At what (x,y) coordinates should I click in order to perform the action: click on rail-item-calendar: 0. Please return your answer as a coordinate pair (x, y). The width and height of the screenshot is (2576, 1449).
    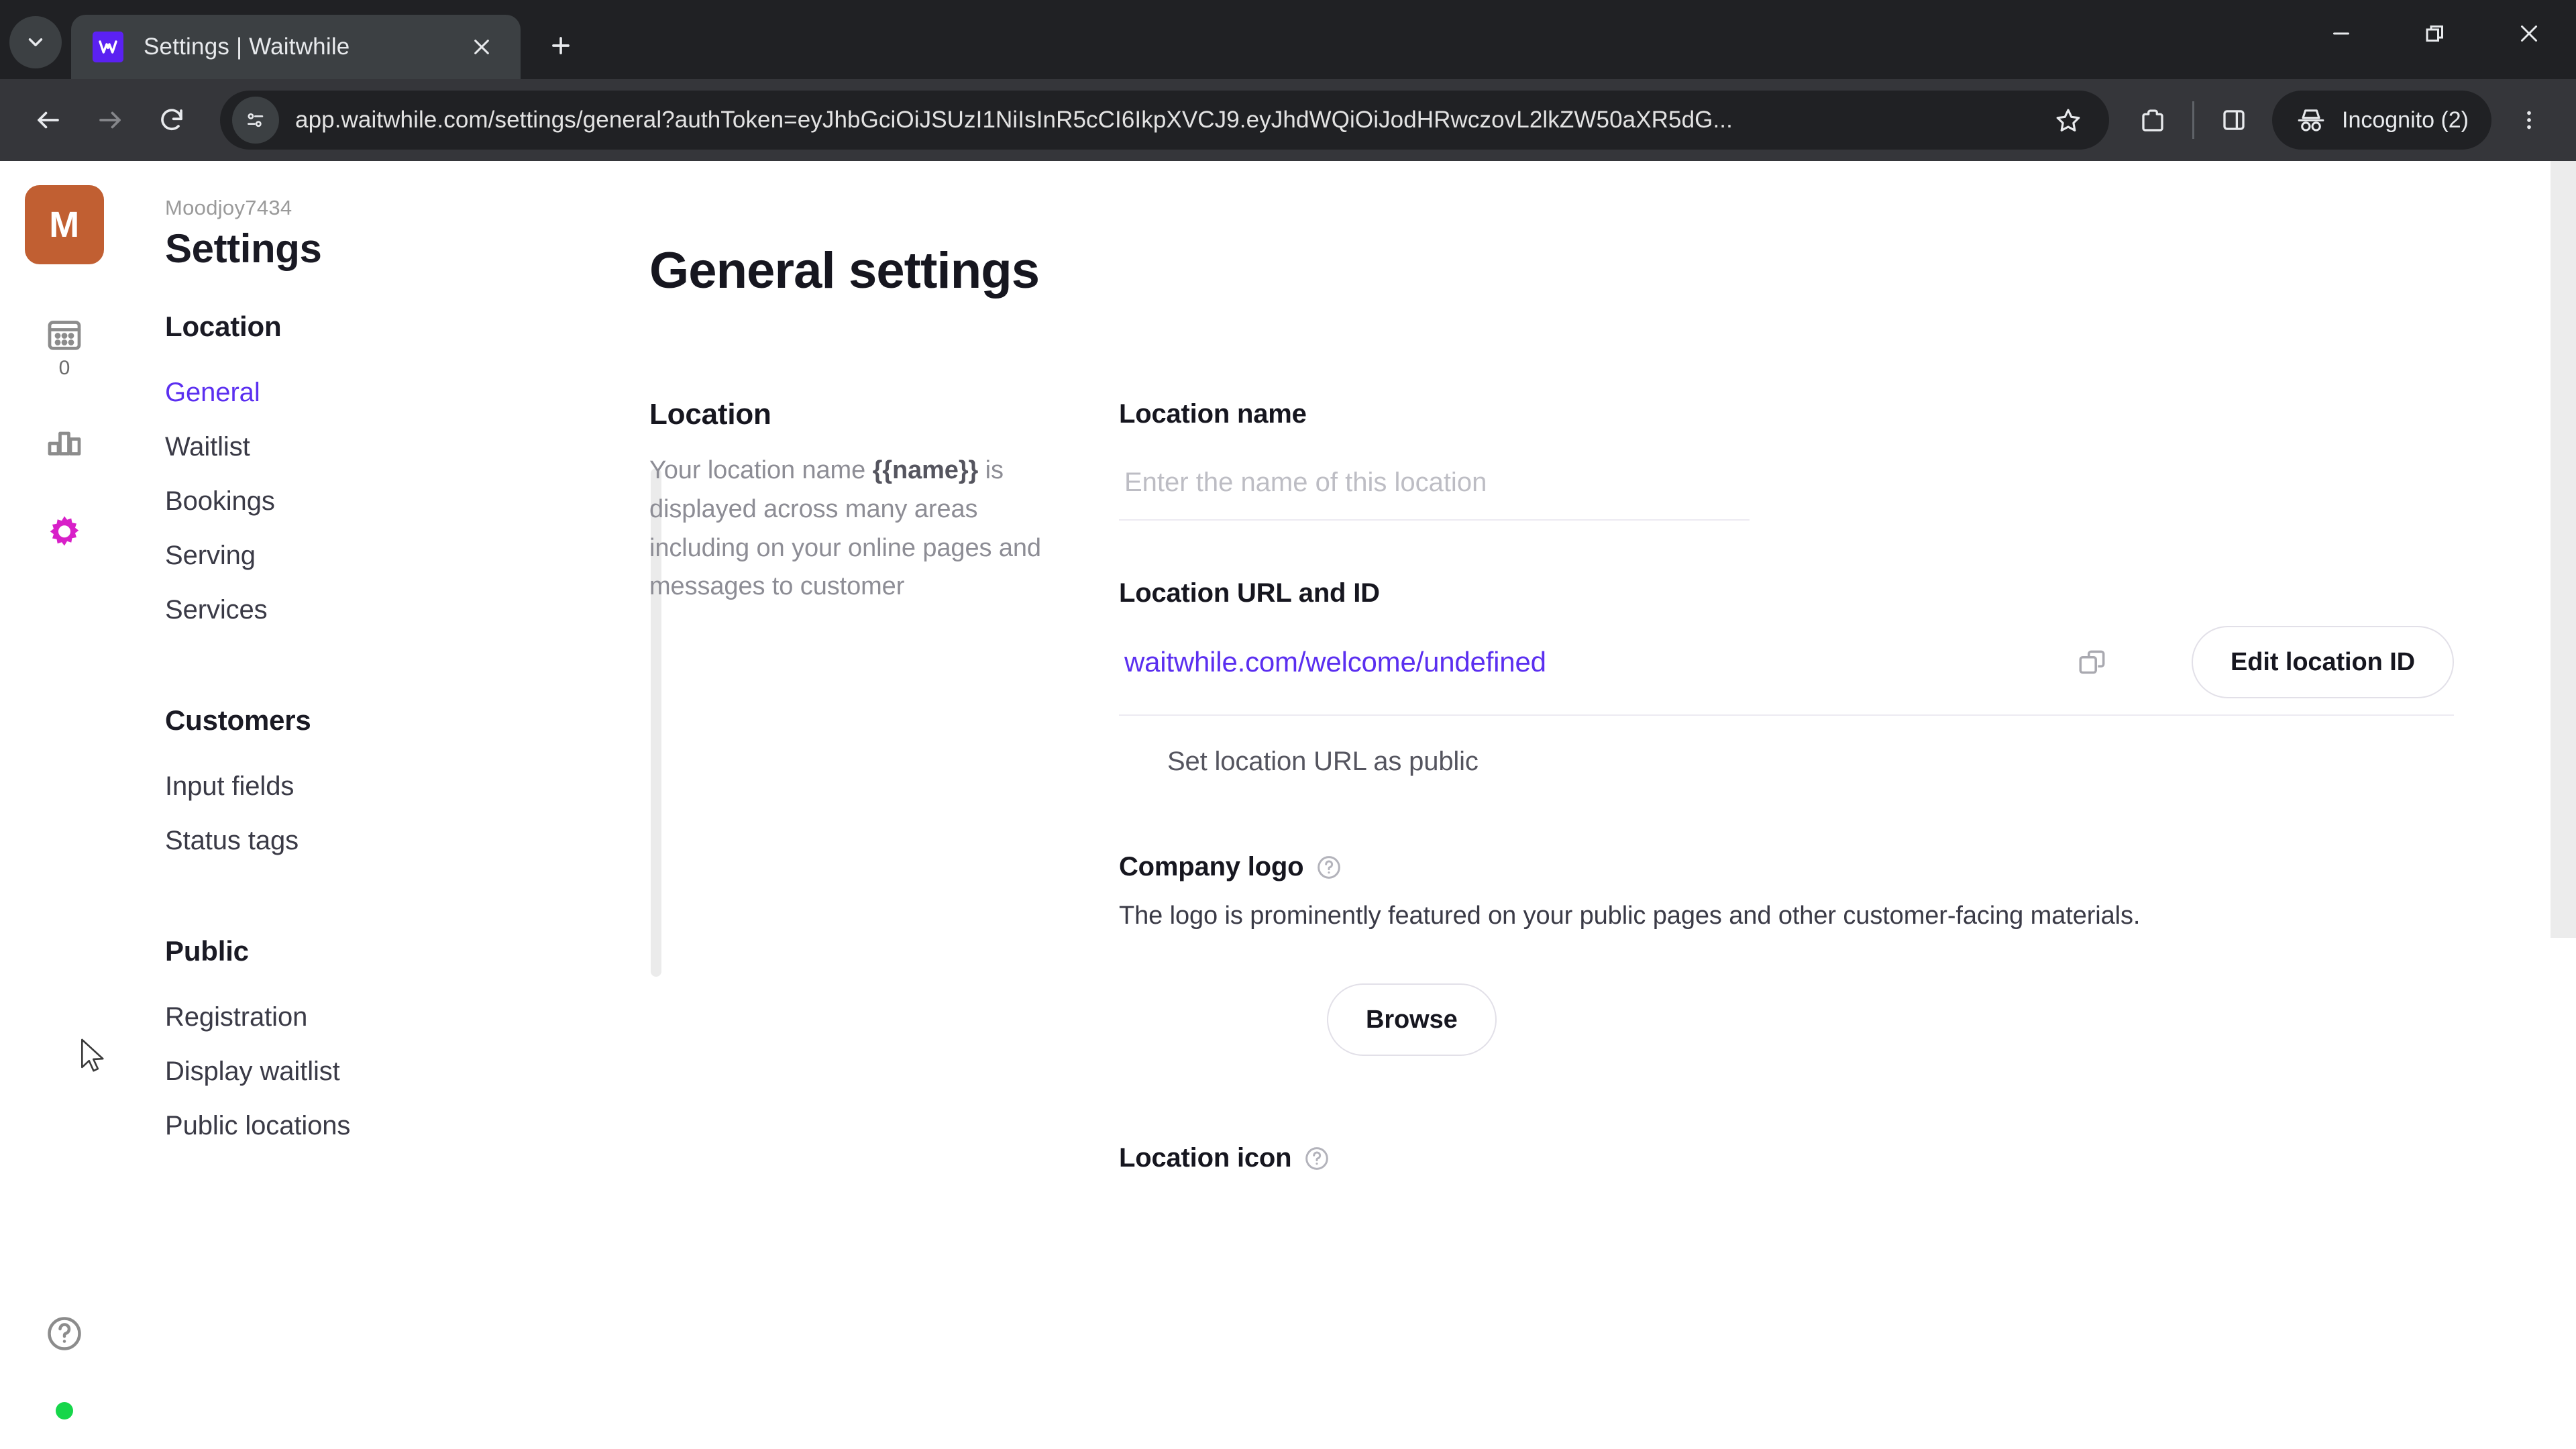
    Looking at the image, I should click on (64, 347).